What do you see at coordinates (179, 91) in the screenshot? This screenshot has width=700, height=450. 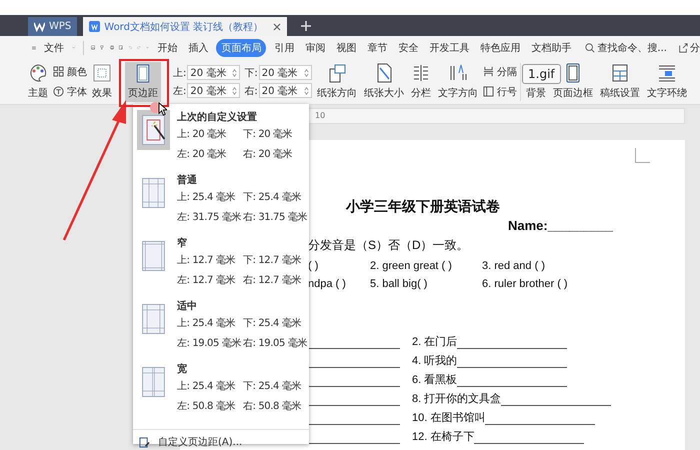 I see `margin-label: 左:` at bounding box center [179, 91].